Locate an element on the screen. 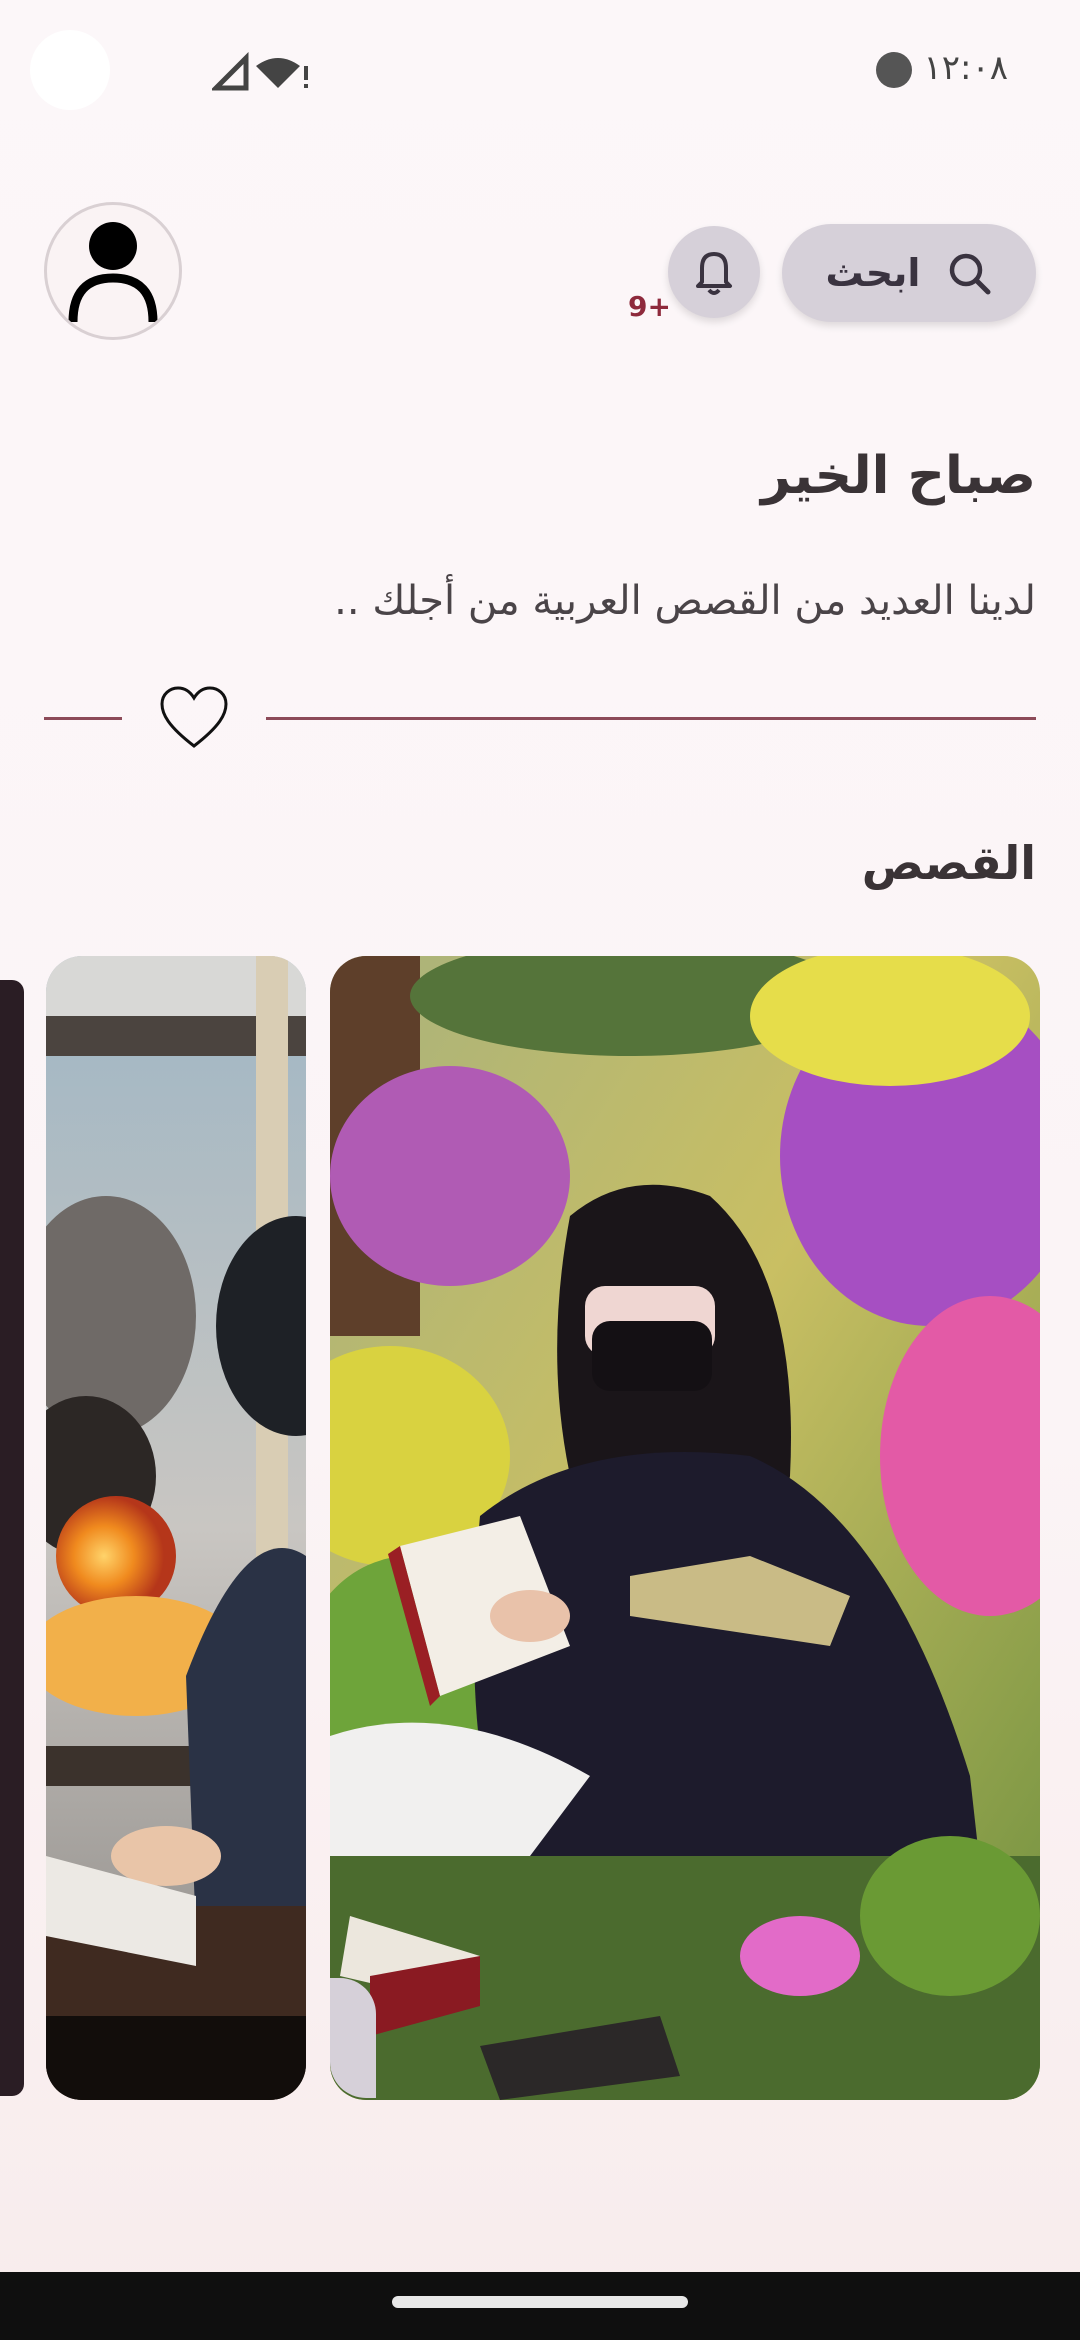 The width and height of the screenshot is (1080, 2340). search-button: ابحث is located at coordinates (909, 273).